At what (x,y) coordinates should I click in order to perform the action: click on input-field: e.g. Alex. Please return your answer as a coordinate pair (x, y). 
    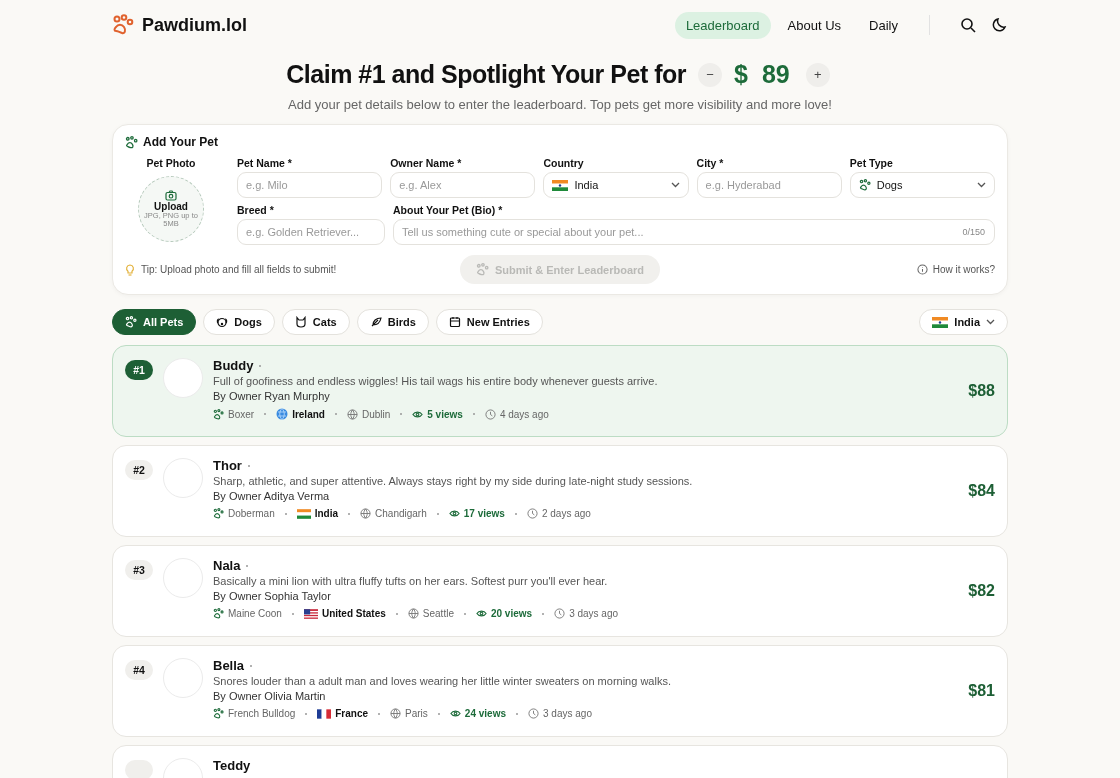
    Looking at the image, I should click on (463, 185).